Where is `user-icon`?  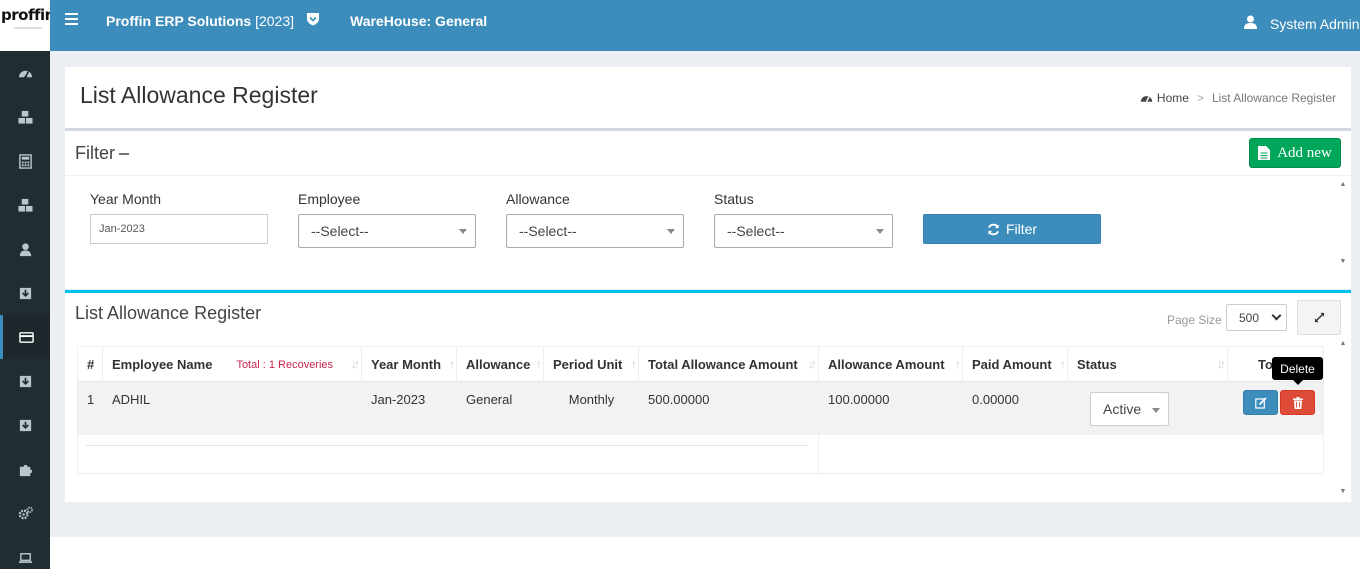
user-icon is located at coordinates (1250, 22).